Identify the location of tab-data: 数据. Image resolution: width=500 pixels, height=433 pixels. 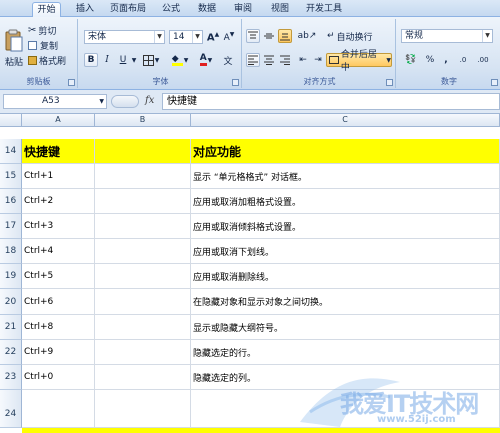
(207, 9).